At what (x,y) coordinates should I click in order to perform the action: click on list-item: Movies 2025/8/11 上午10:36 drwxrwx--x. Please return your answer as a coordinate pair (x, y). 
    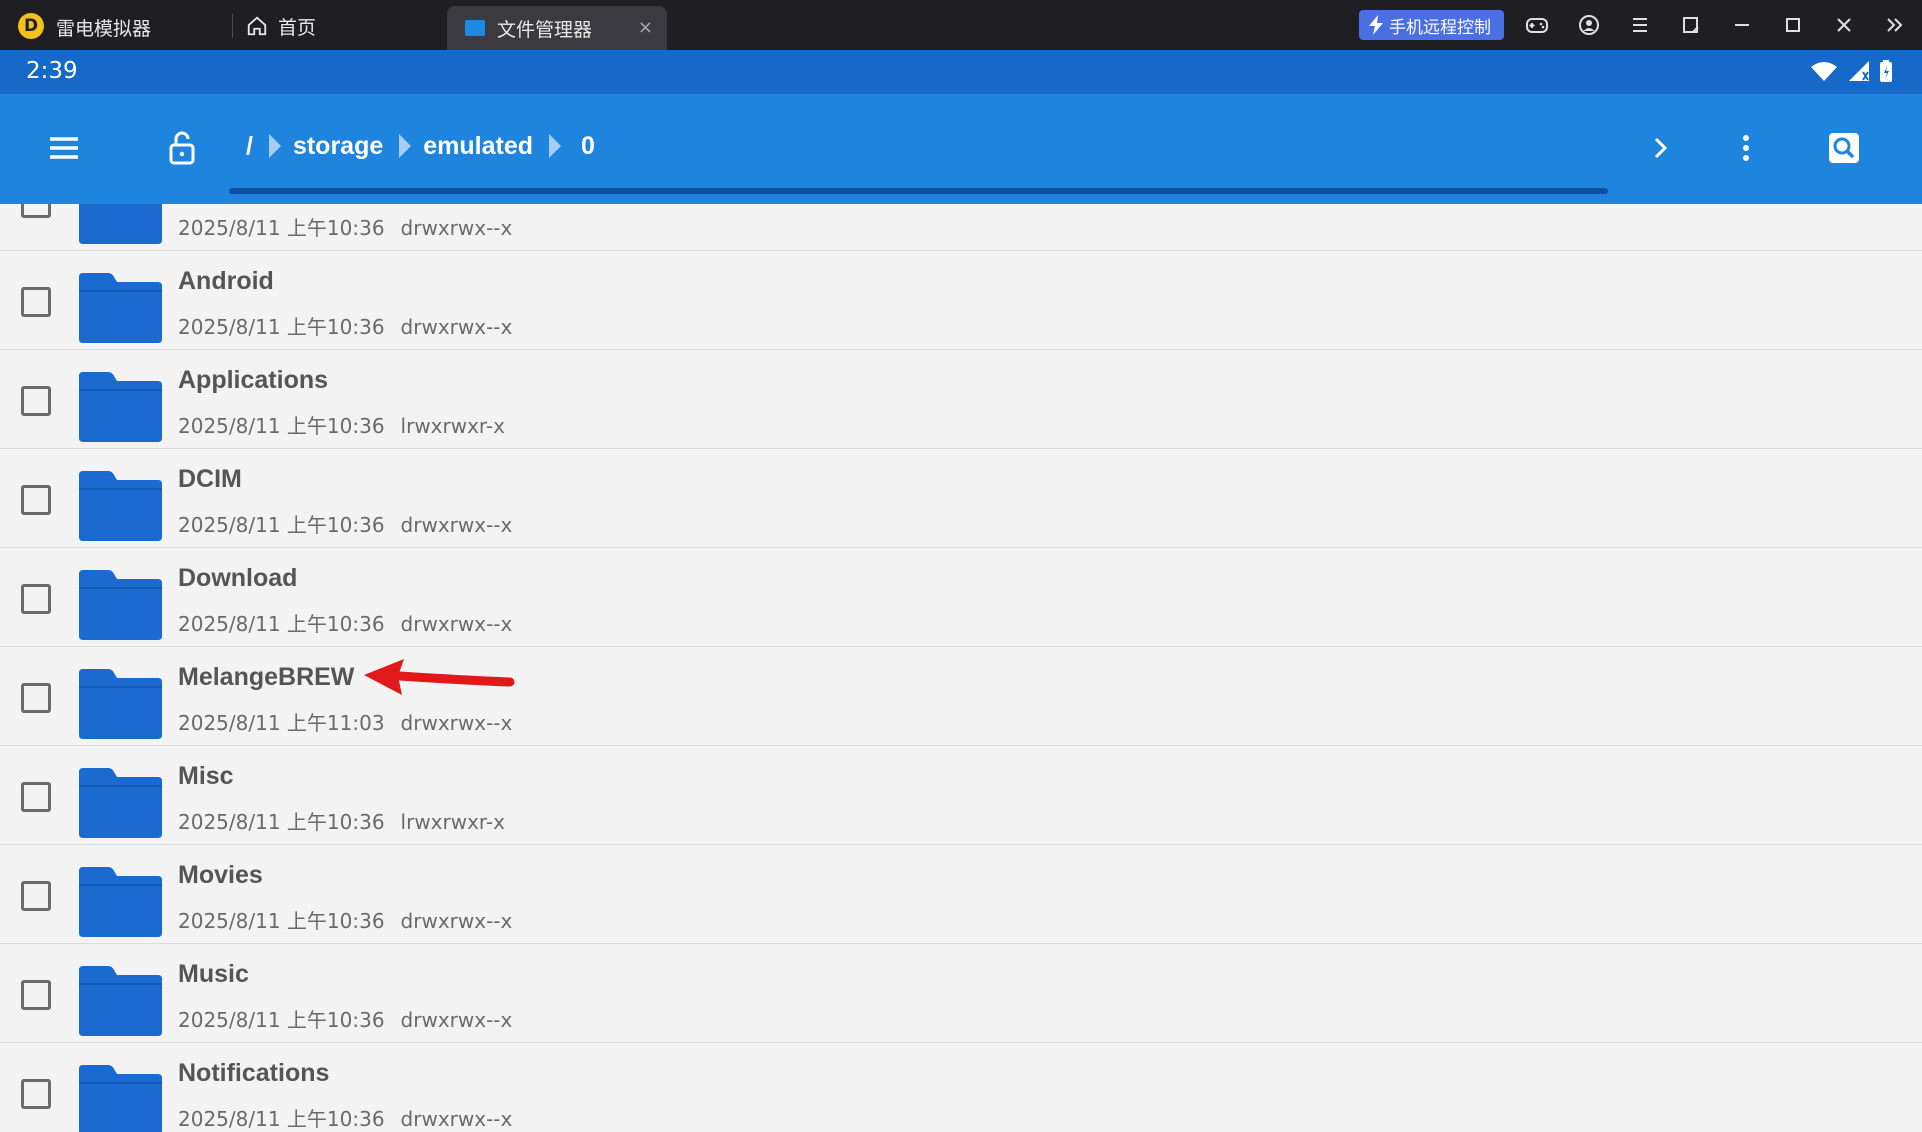
    Looking at the image, I should click on (961, 894).